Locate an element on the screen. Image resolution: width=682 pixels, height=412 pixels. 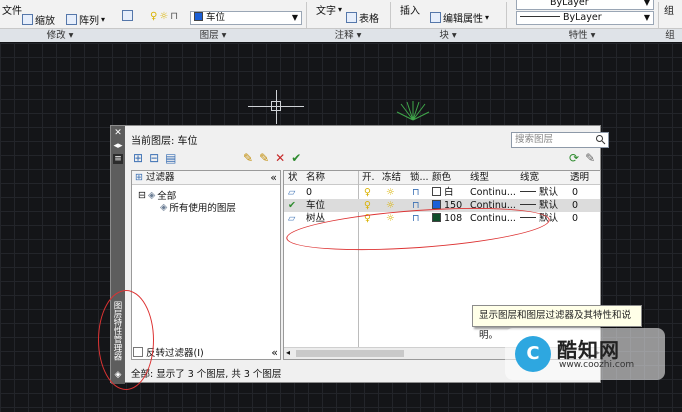
filter-header-label: 过滤器 is located at coordinates (160, 177).